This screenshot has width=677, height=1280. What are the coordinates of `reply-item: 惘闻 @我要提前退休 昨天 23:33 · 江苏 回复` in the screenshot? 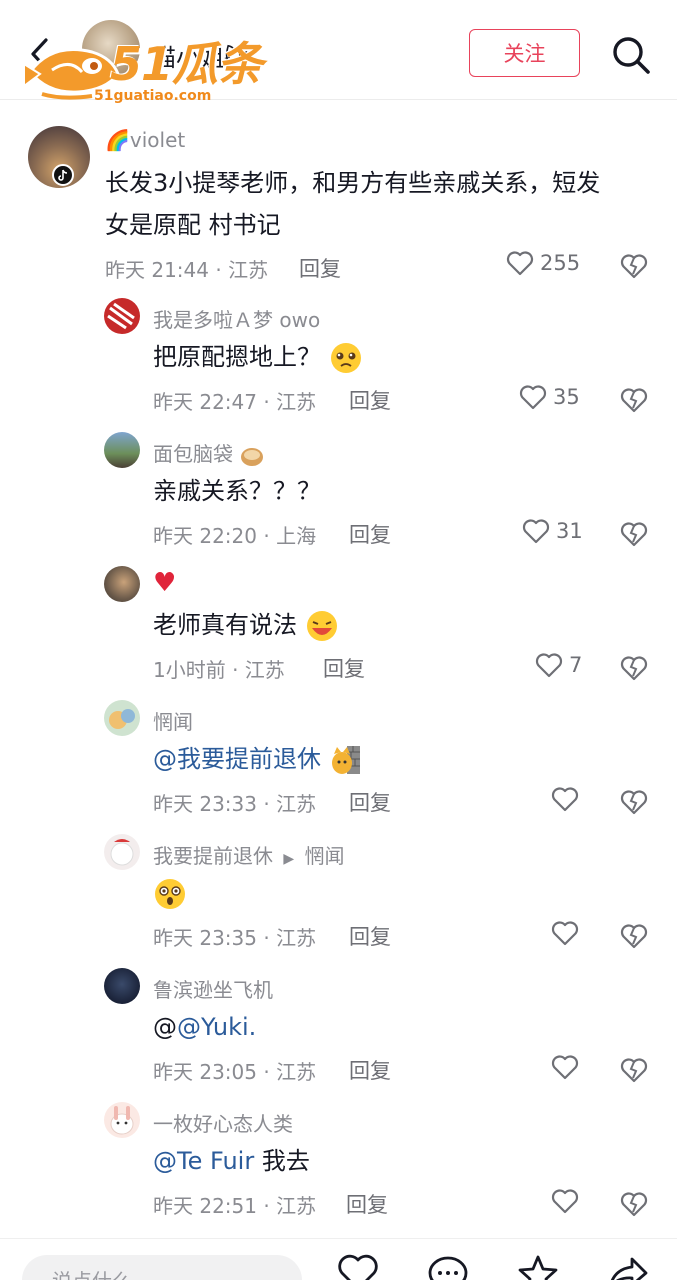 It's located at (338, 763).